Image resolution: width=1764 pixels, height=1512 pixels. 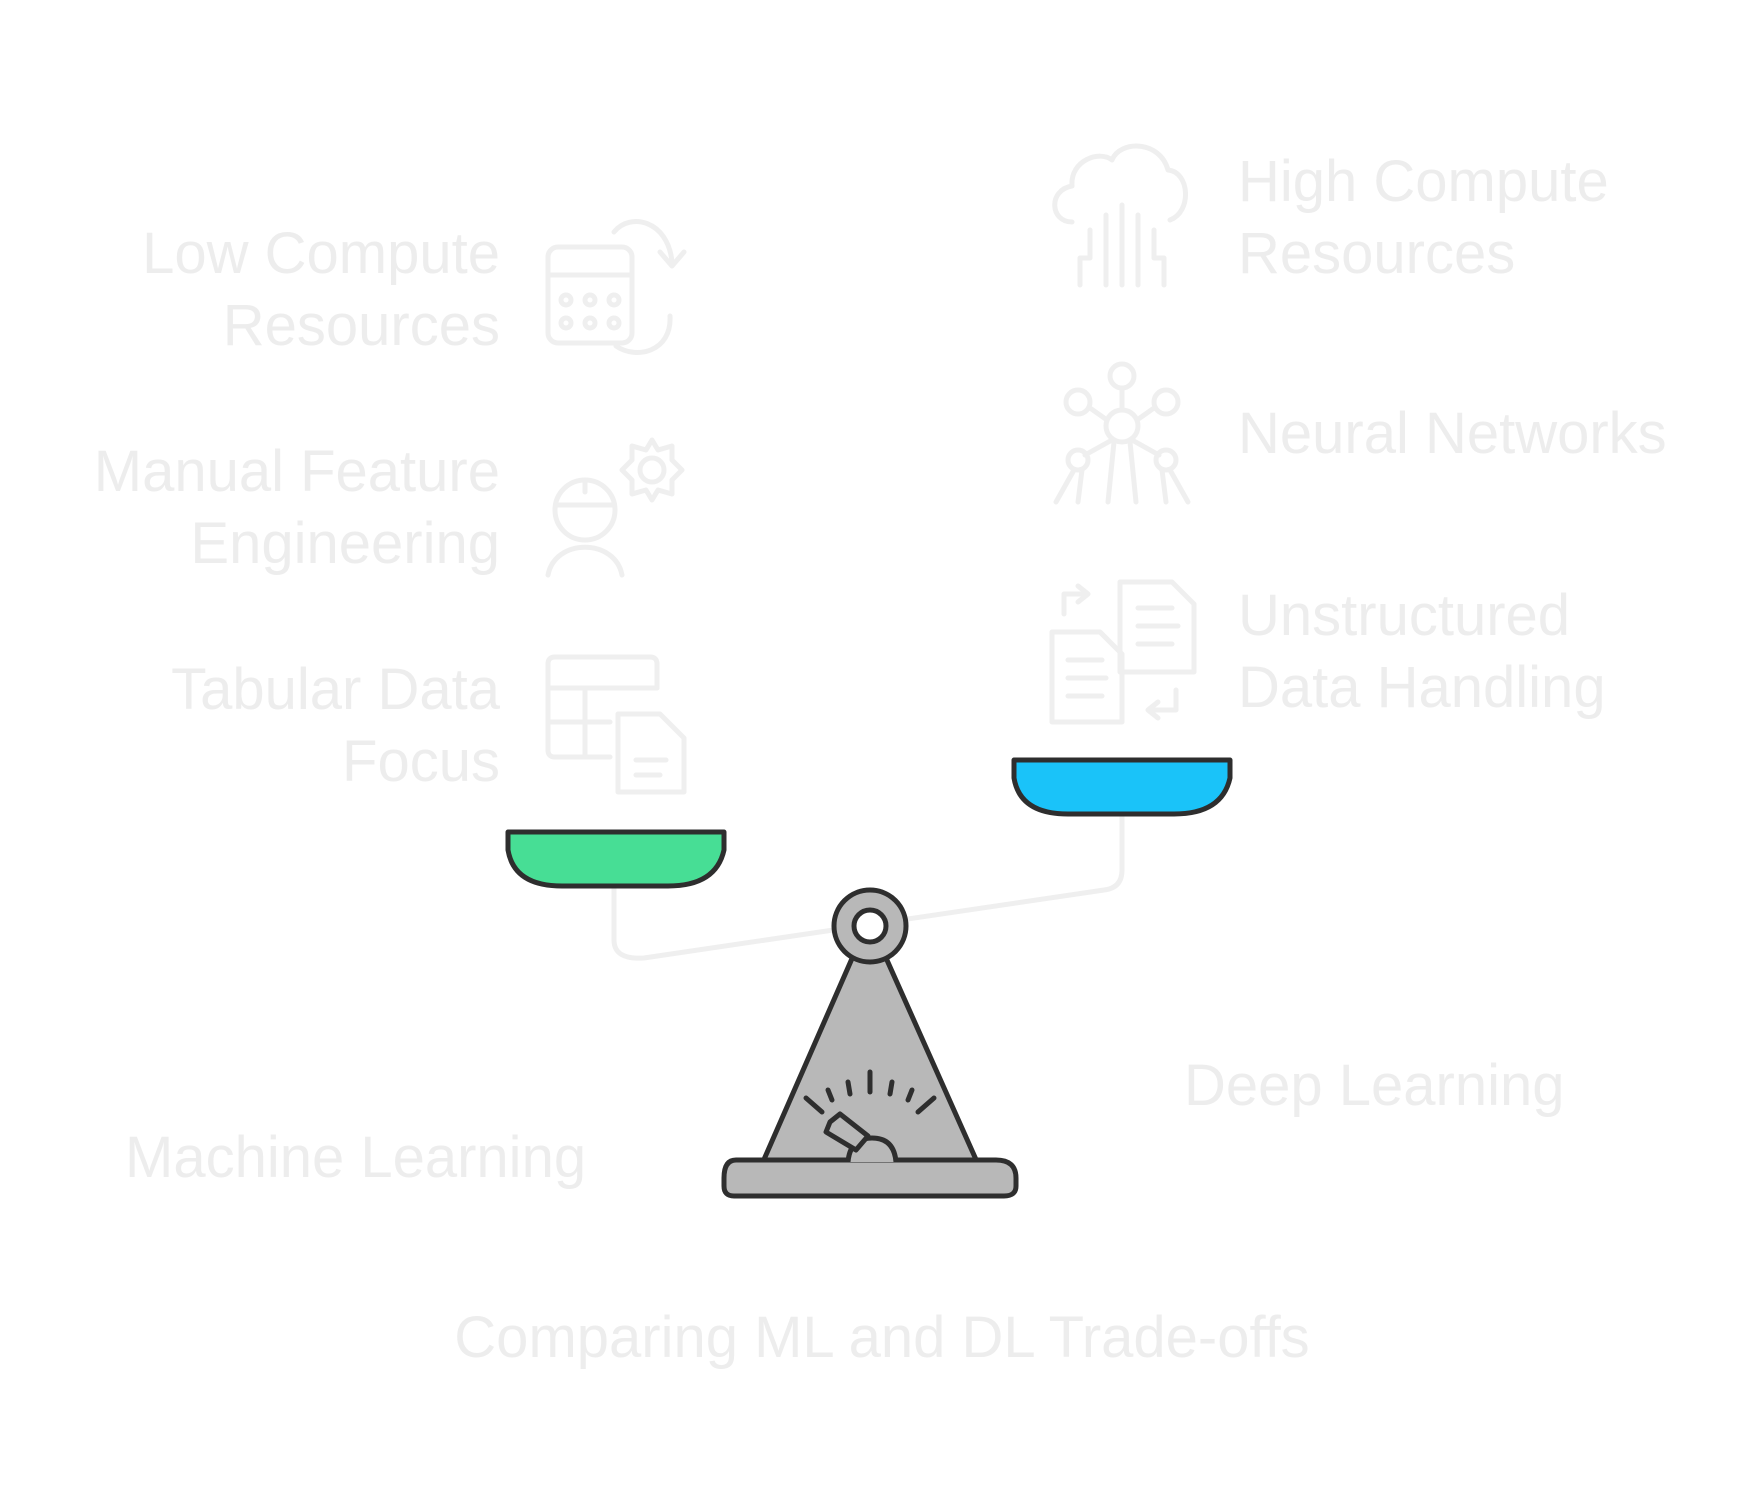 I want to click on cloud-circuit-icon, so click(x=1120, y=215).